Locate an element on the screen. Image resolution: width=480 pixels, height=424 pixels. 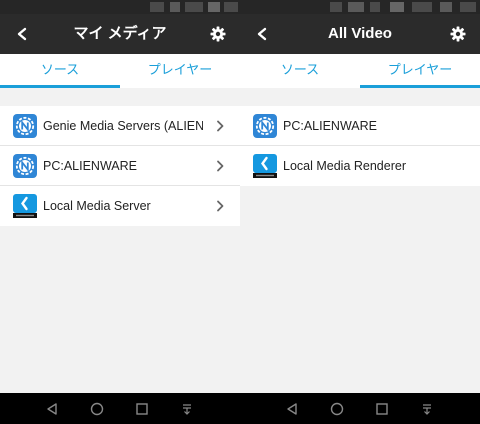
title-bar: マイ メディア is located at coordinates (120, 34).